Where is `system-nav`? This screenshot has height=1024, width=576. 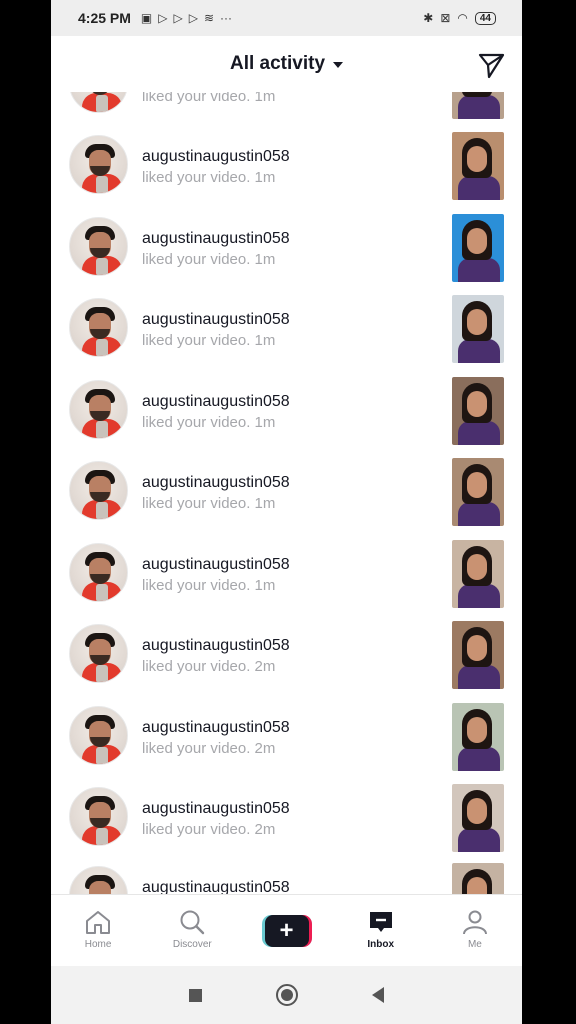
system-nav is located at coordinates (286, 995).